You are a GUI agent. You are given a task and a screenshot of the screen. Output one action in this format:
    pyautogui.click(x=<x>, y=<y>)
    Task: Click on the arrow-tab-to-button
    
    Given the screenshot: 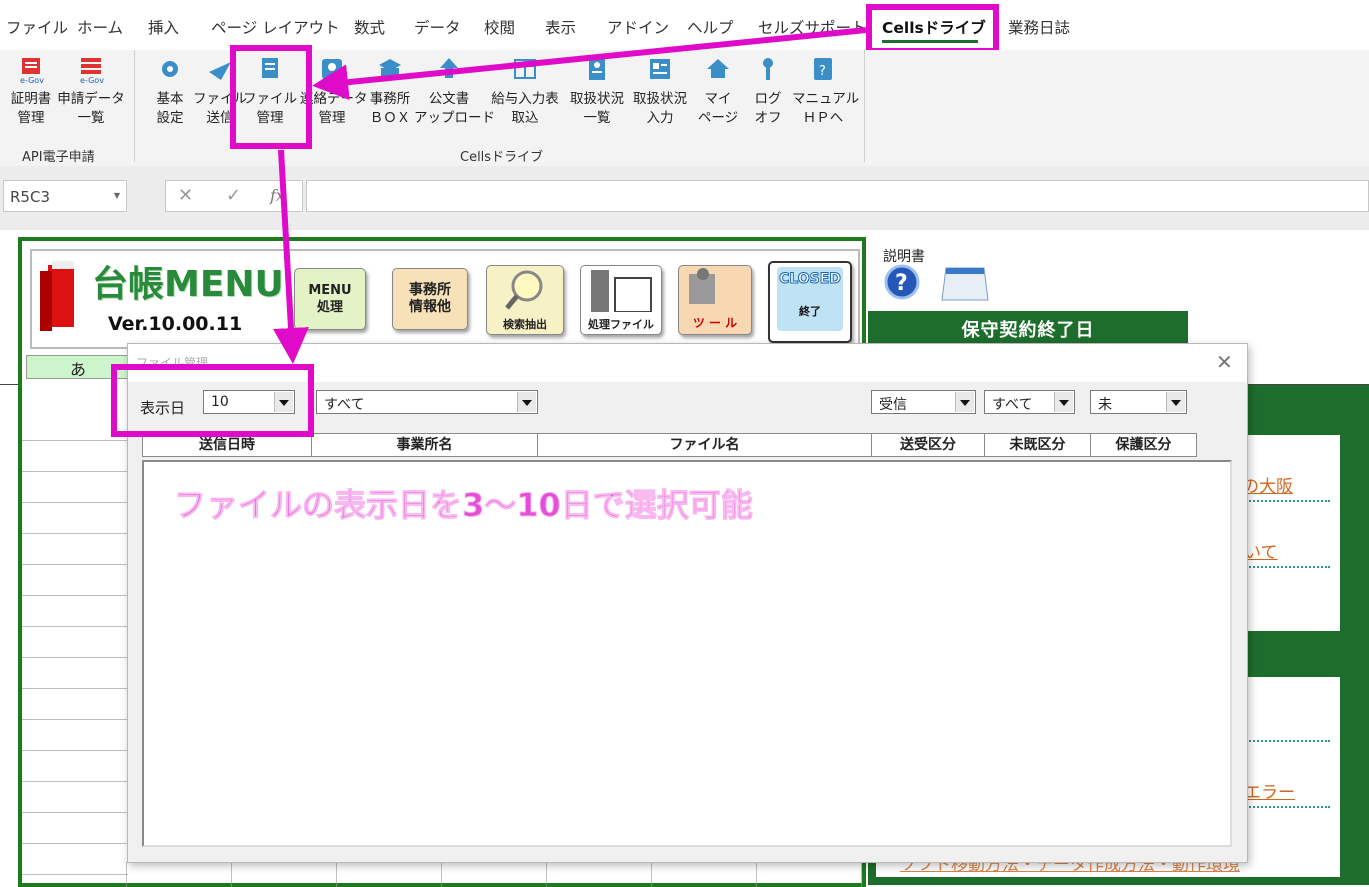 What is the action you would take?
    pyautogui.click(x=589, y=64)
    